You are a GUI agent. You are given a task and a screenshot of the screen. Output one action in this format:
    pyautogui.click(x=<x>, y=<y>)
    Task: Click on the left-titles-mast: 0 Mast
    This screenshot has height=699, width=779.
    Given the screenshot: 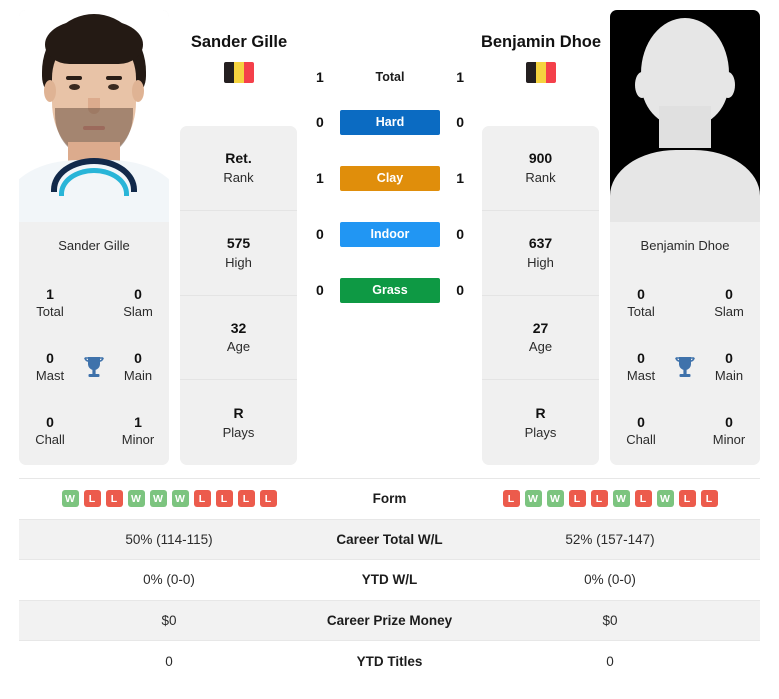 What is the action you would take?
    pyautogui.click(x=50, y=366)
    